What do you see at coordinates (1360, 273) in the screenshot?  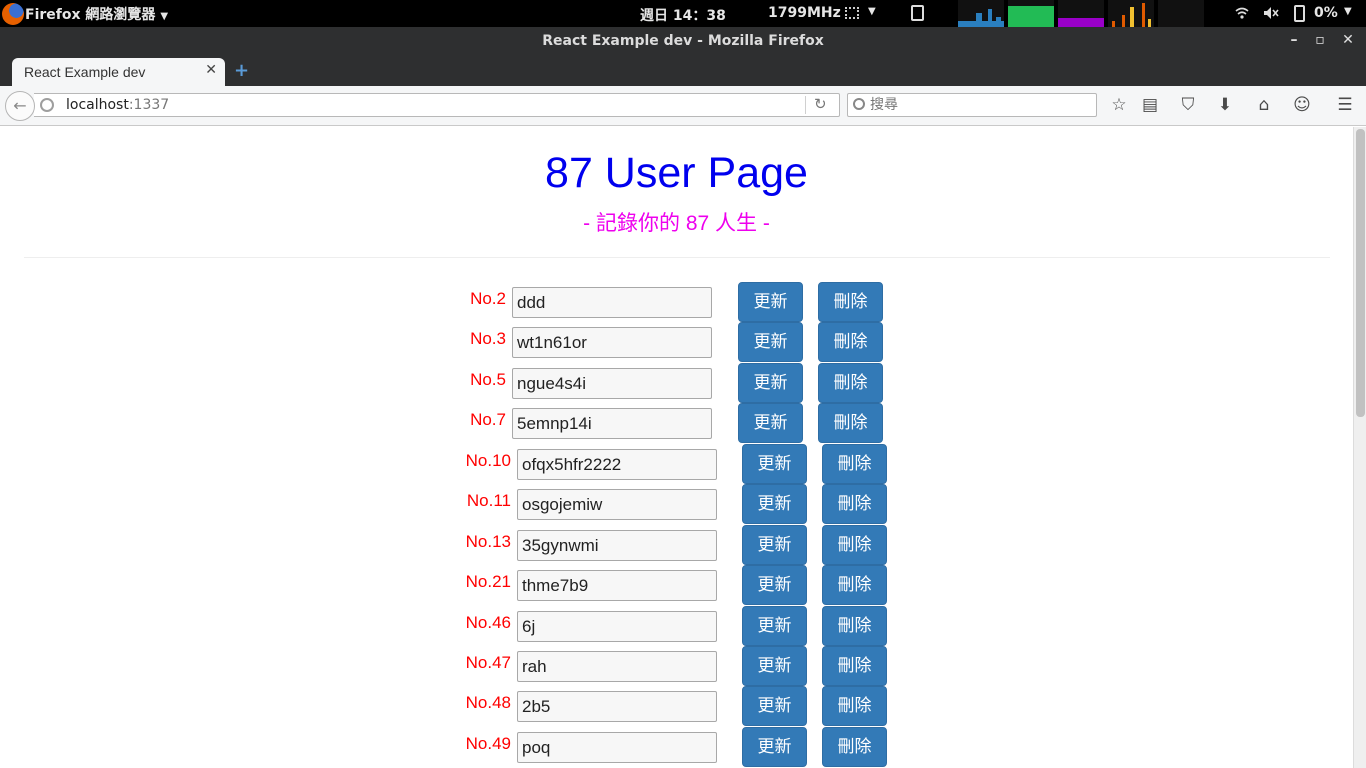 I see `scrollbar-thumb` at bounding box center [1360, 273].